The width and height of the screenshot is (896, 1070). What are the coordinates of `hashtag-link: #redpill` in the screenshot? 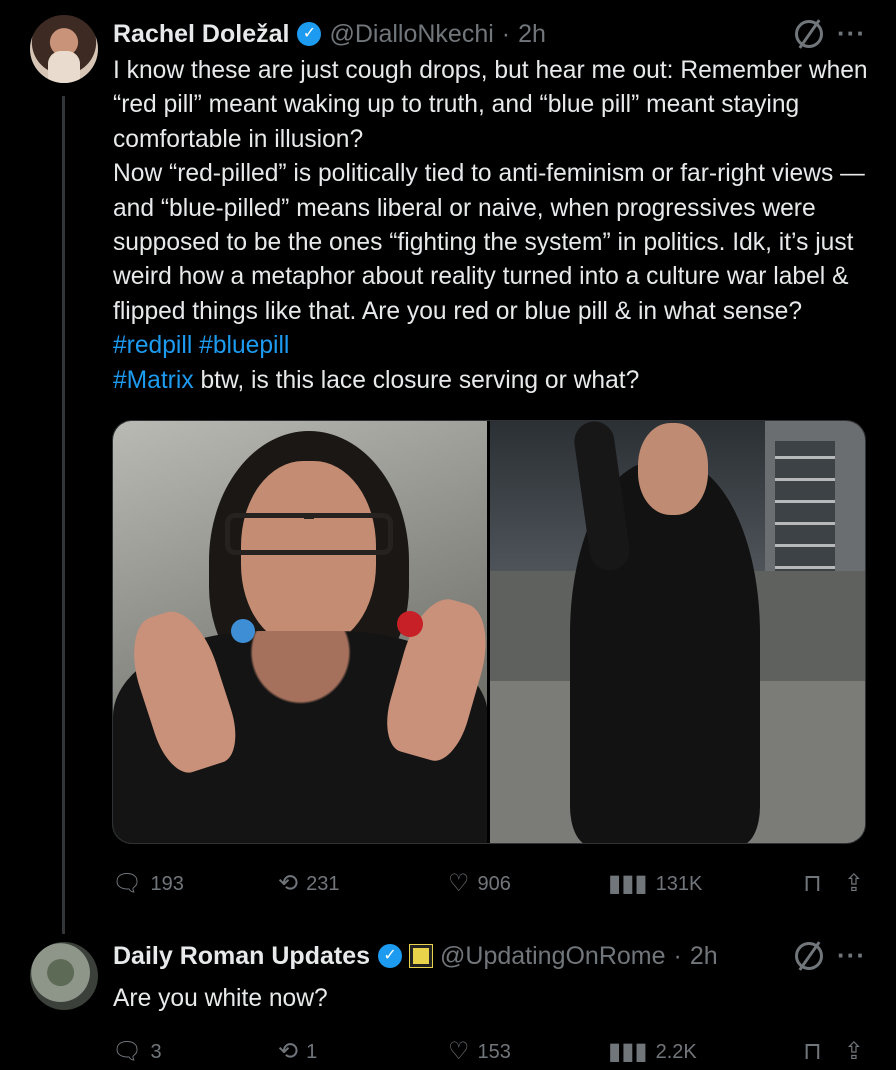 It's located at (152, 345).